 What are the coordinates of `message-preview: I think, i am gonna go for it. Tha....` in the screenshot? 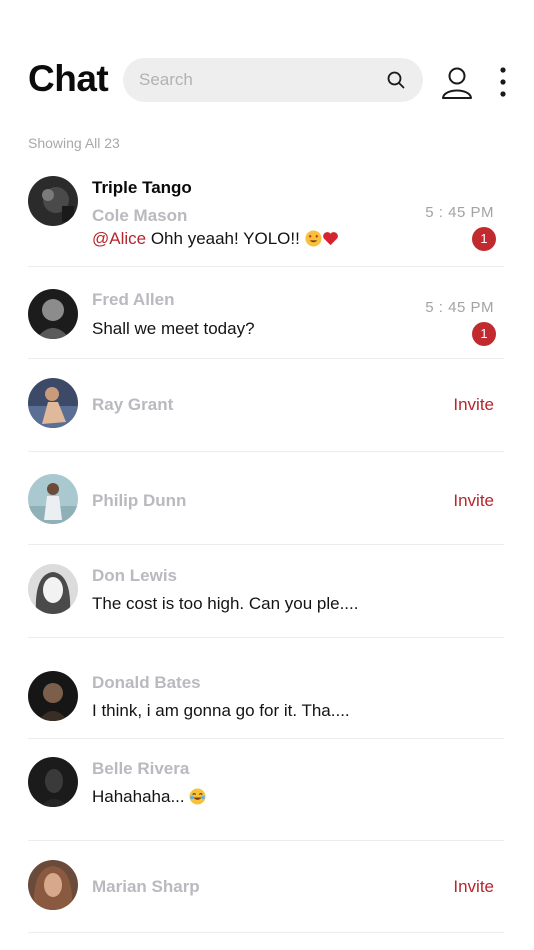 It's located at (221, 710).